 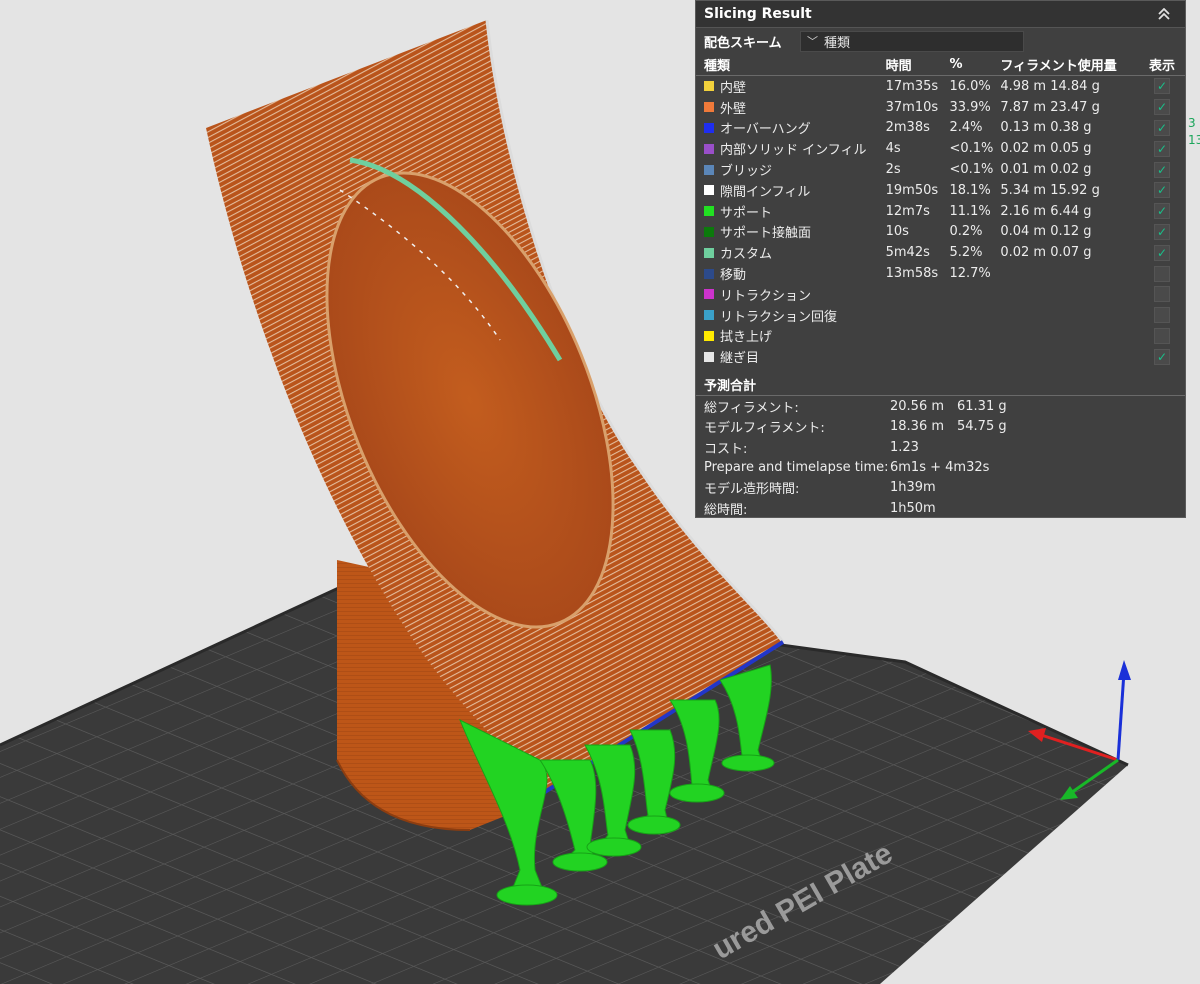 I want to click on summary-title: 予測合計, so click(x=940, y=385).